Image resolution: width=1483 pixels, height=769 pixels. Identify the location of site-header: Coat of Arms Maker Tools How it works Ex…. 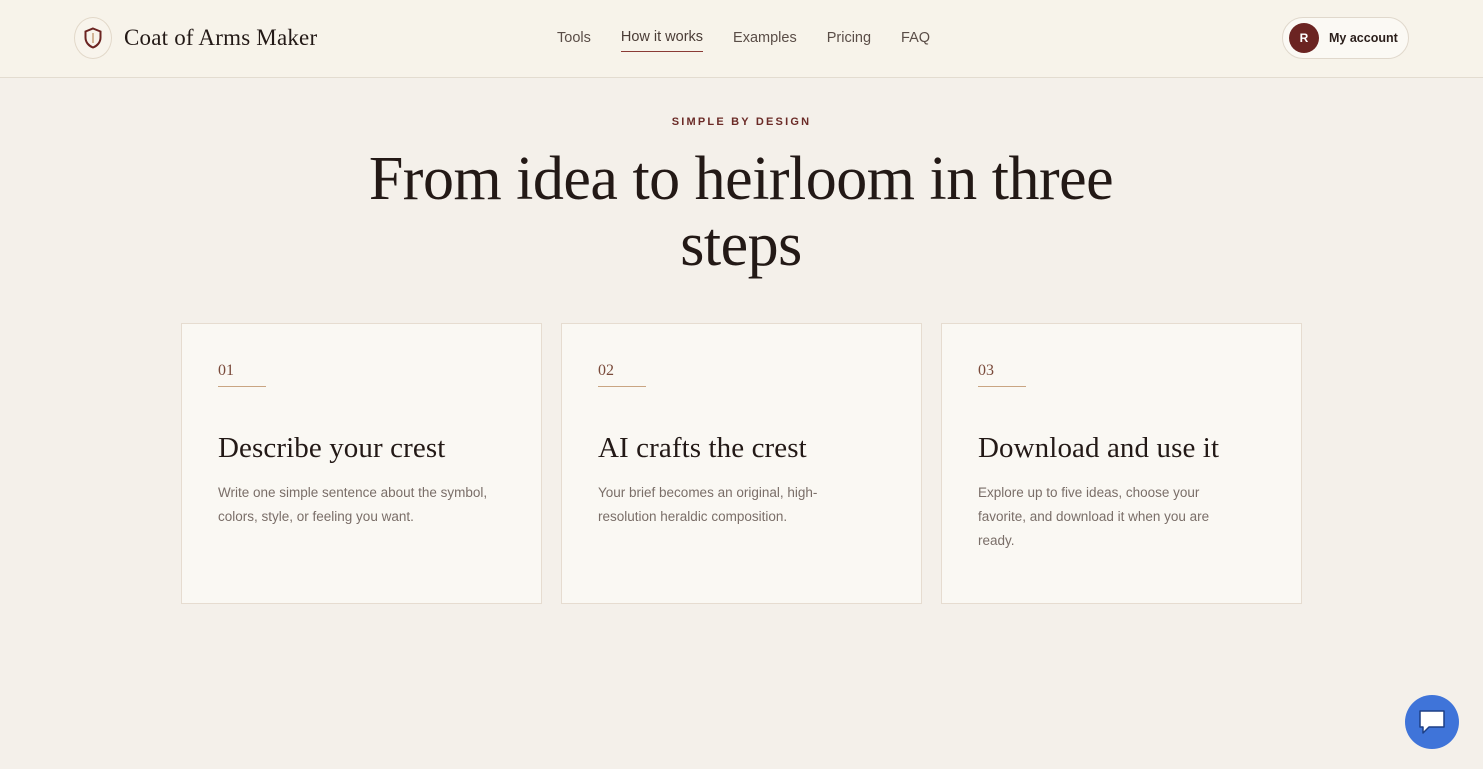
(741, 39).